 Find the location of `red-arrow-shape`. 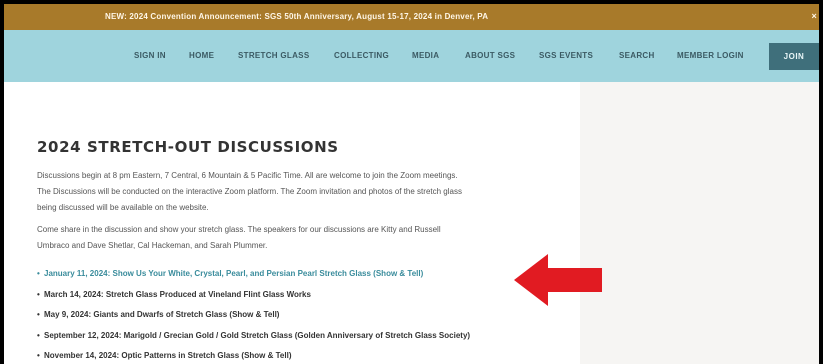

red-arrow-shape is located at coordinates (558, 280).